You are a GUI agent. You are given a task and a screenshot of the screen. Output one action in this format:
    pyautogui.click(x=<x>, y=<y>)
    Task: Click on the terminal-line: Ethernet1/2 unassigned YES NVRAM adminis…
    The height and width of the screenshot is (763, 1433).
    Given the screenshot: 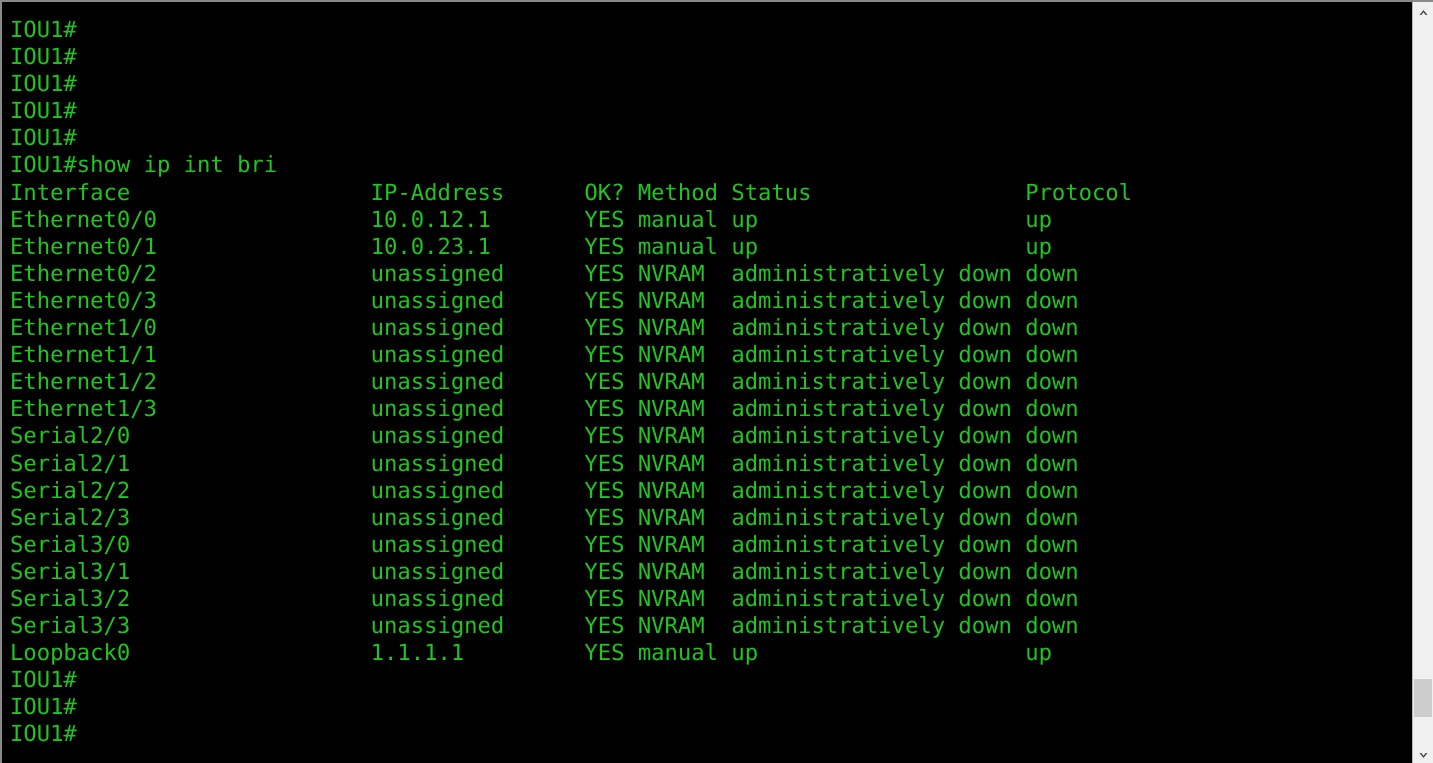 What is the action you would take?
    pyautogui.click(x=544, y=382)
    